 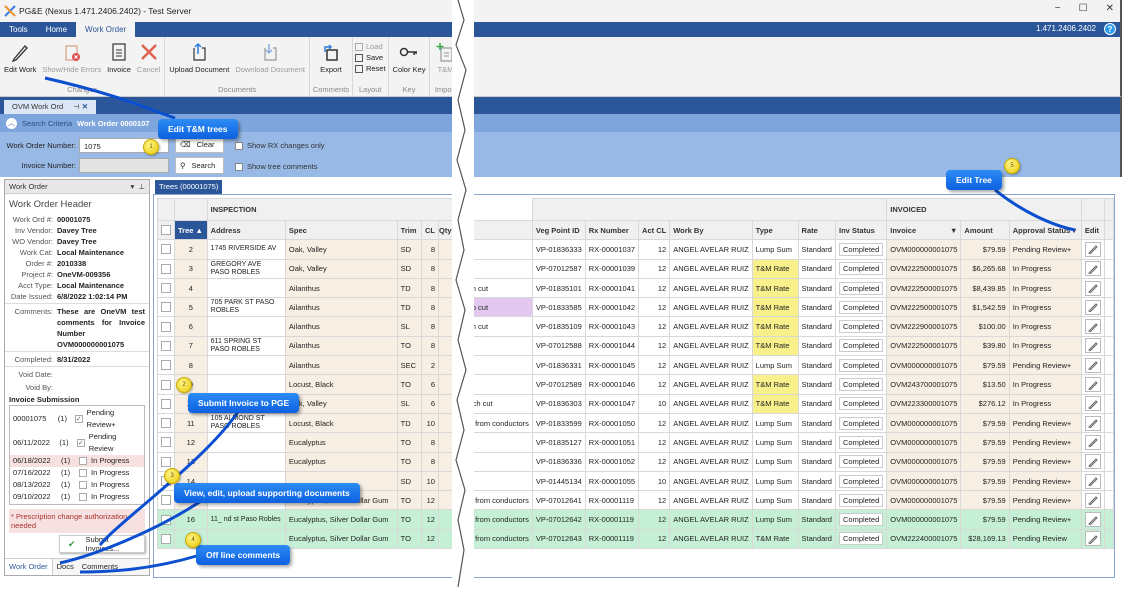 What do you see at coordinates (612, 230) in the screenshot?
I see `column-header-rx-number: Rx Number` at bounding box center [612, 230].